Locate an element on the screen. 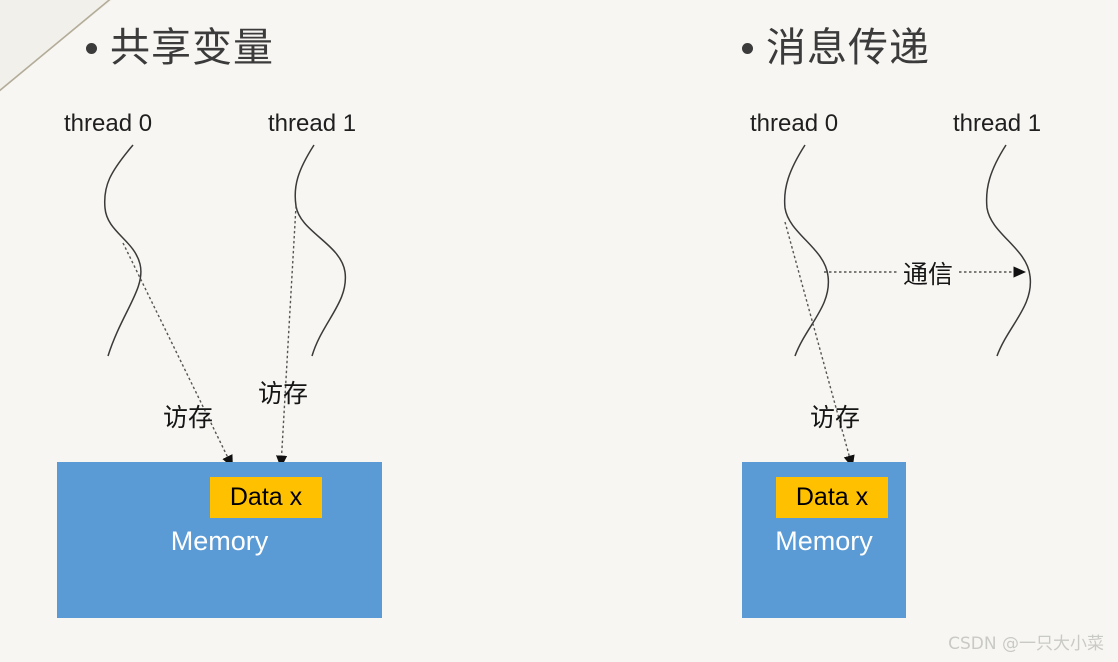 The height and width of the screenshot is (662, 1118). memory-box-right: Data x Memory is located at coordinates (824, 540).